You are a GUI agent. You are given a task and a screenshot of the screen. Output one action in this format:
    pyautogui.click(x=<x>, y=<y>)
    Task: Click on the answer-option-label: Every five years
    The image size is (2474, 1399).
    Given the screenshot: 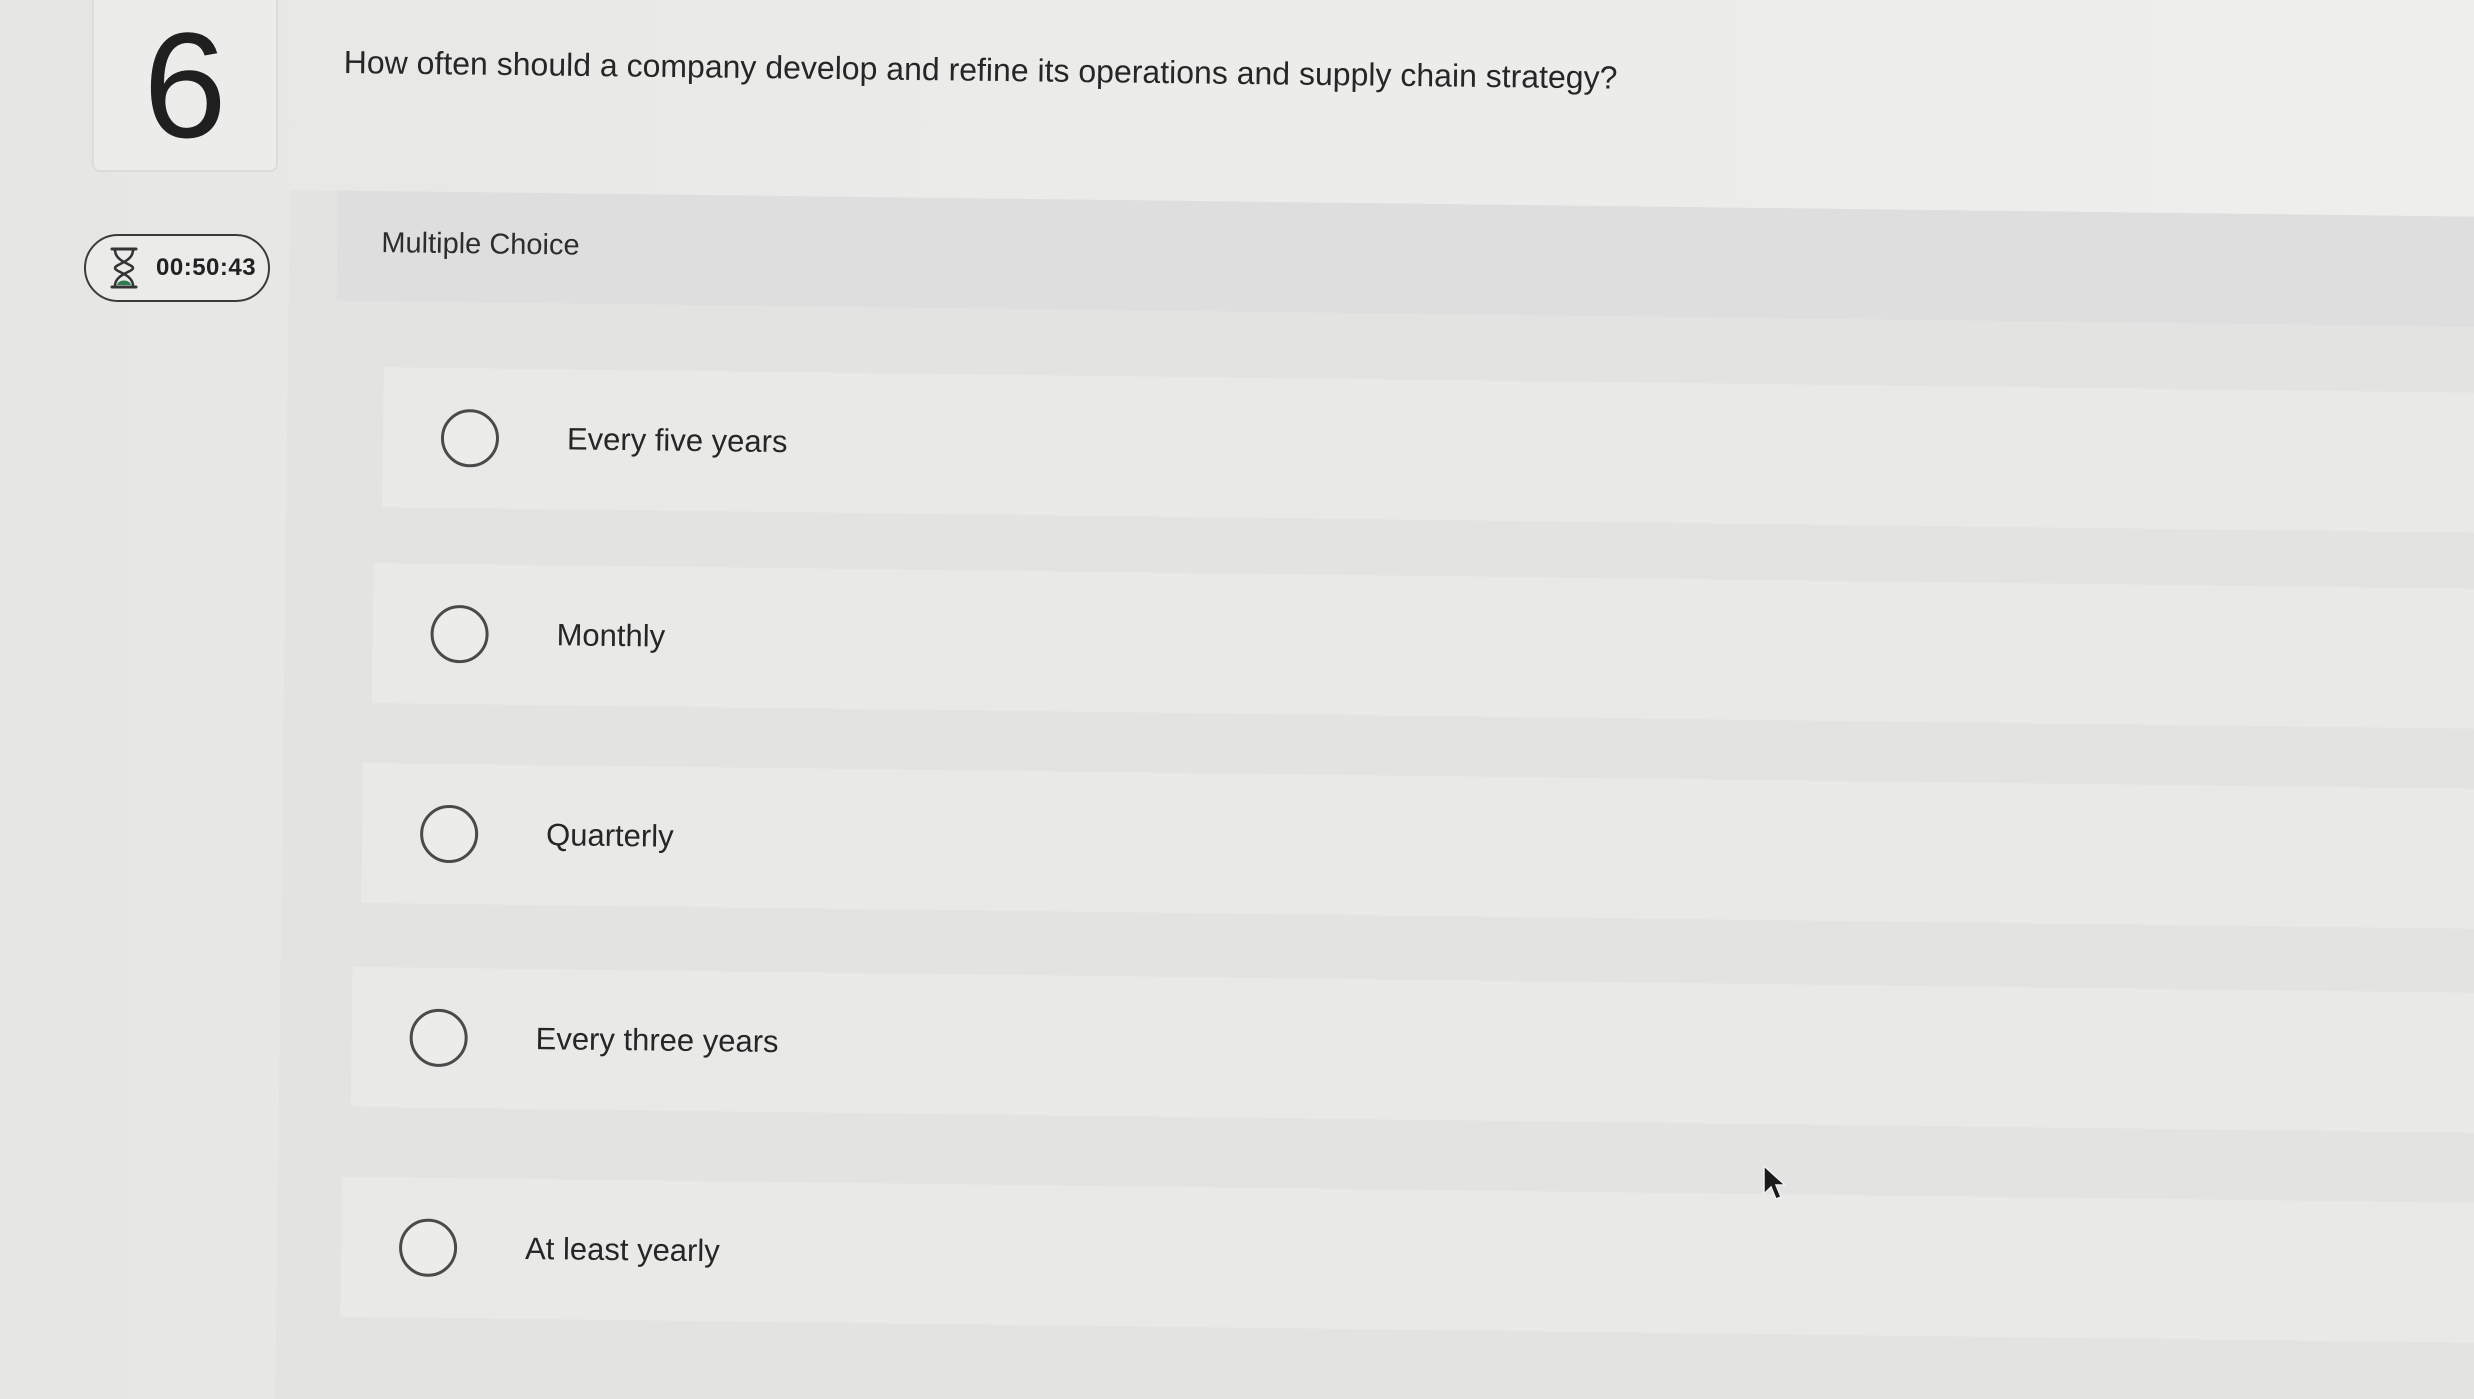 What is the action you would take?
    pyautogui.click(x=677, y=440)
    